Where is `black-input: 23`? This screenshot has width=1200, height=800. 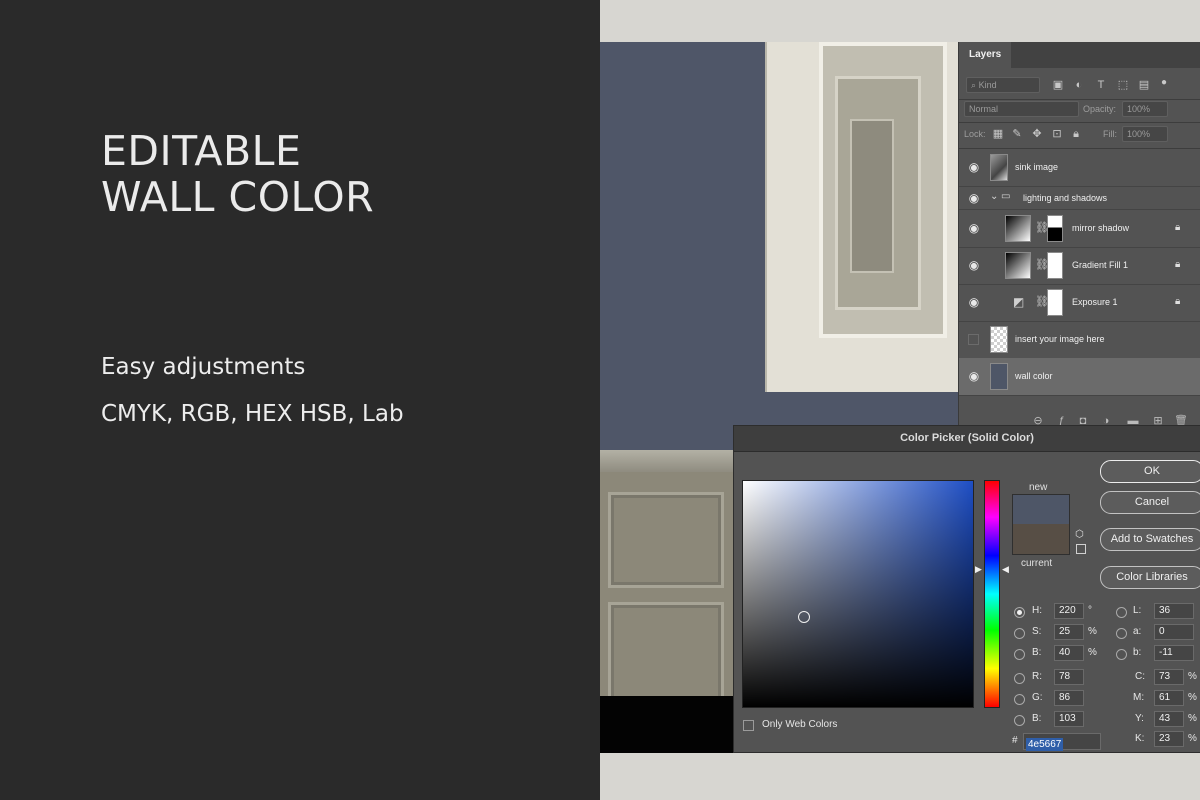
black-input: 23 is located at coordinates (1169, 739).